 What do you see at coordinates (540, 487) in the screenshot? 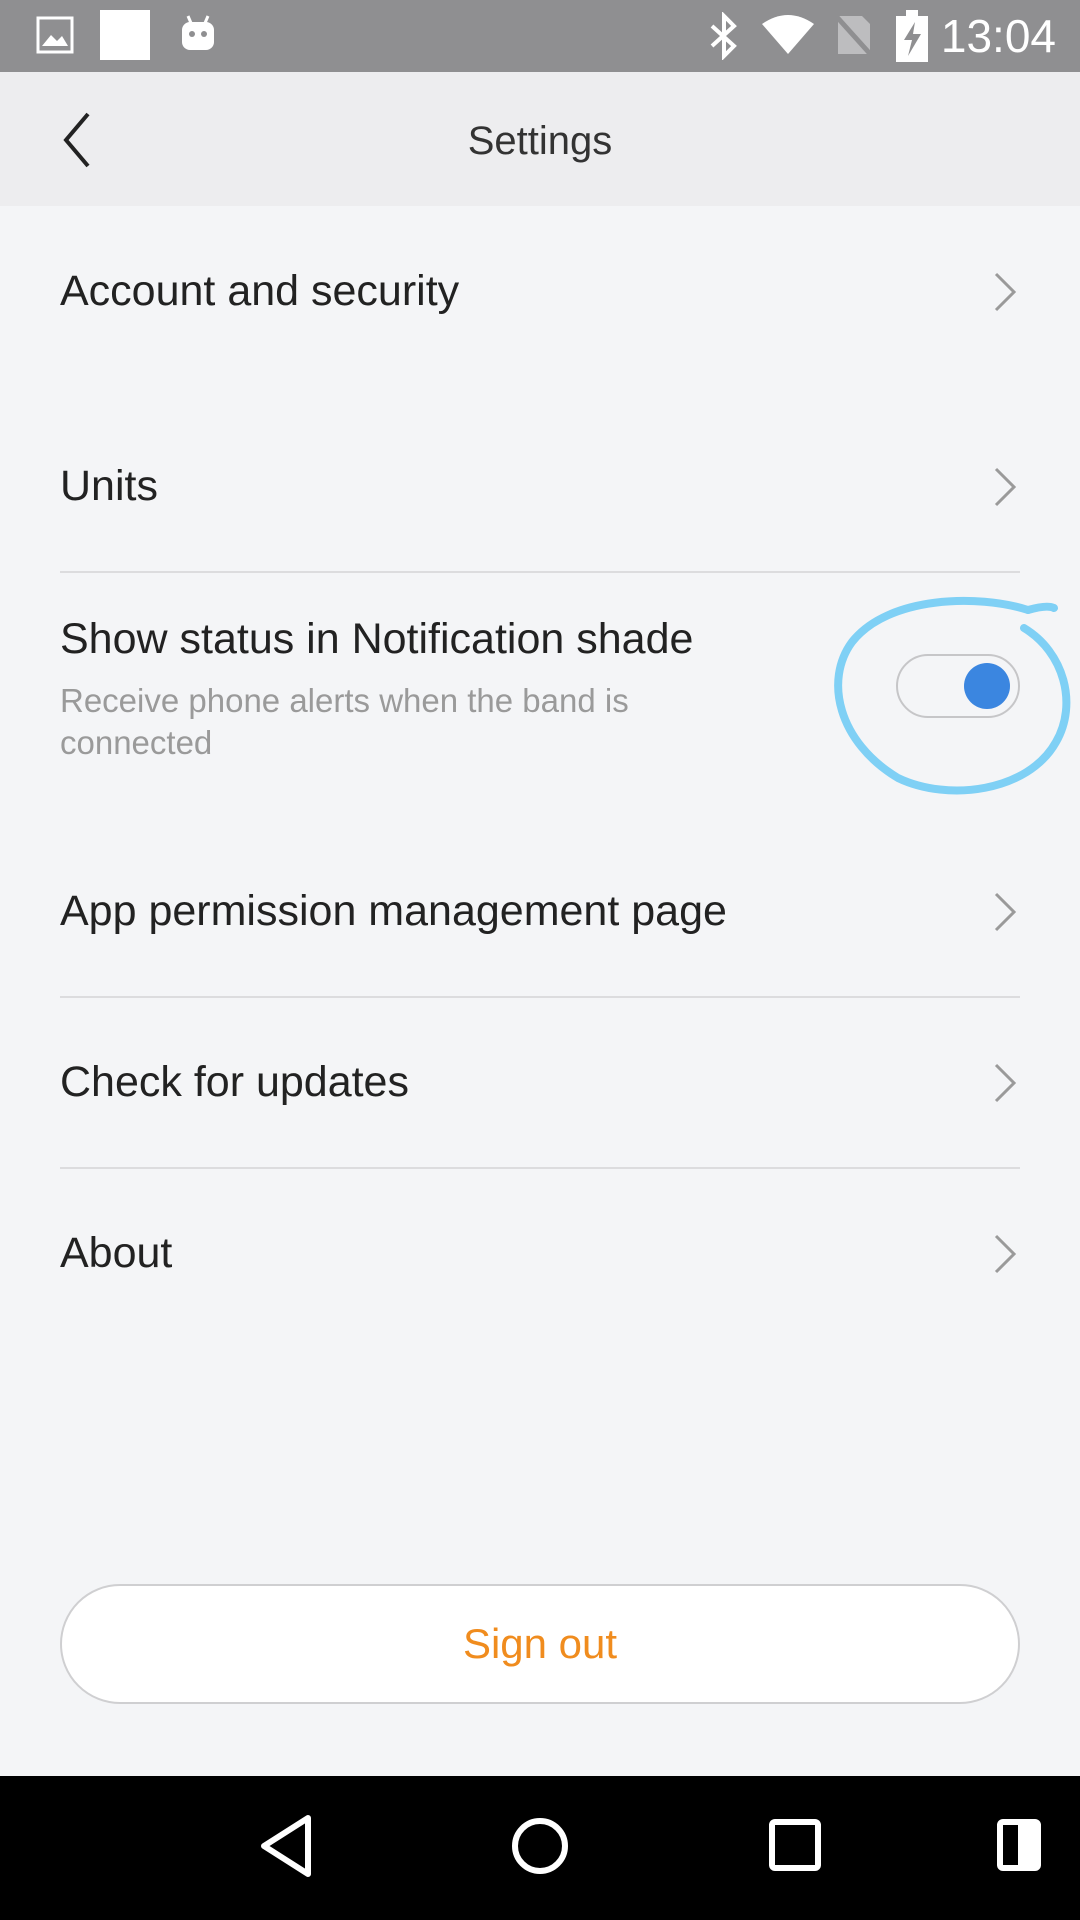
I see `units-row: Units` at bounding box center [540, 487].